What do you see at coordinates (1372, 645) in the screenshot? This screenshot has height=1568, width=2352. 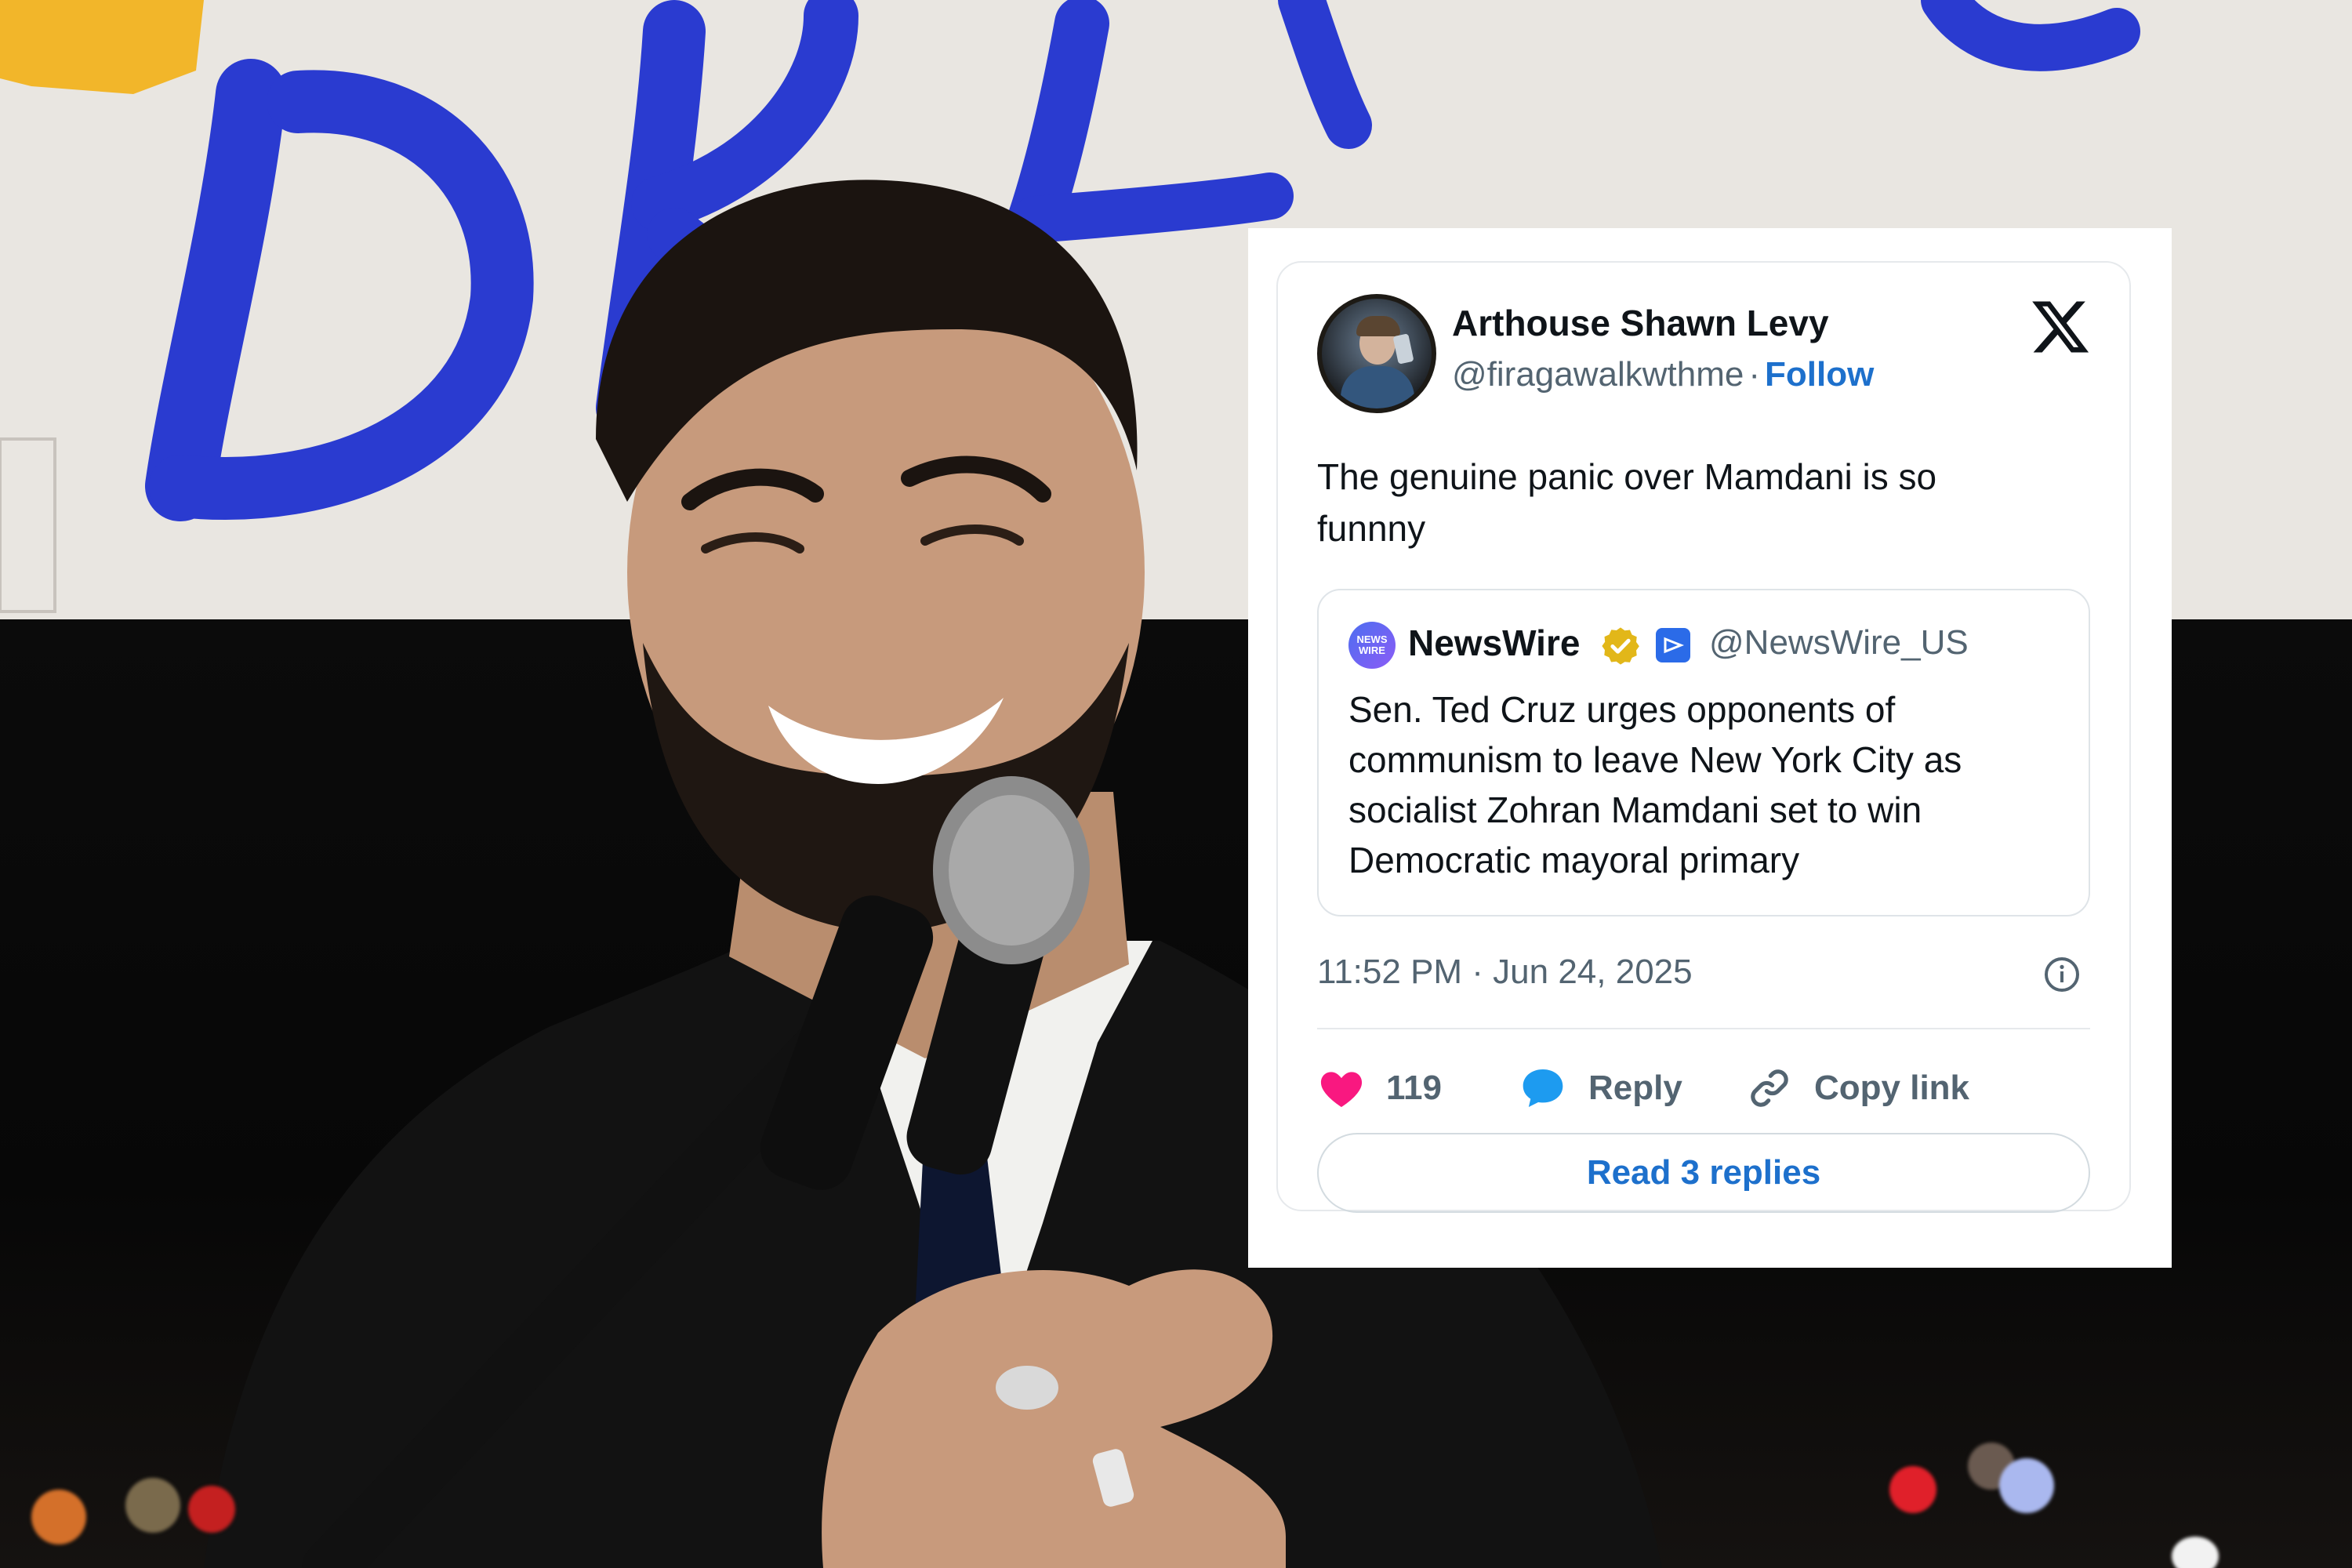 I see `quoted-avatar: NEWS WIRE` at bounding box center [1372, 645].